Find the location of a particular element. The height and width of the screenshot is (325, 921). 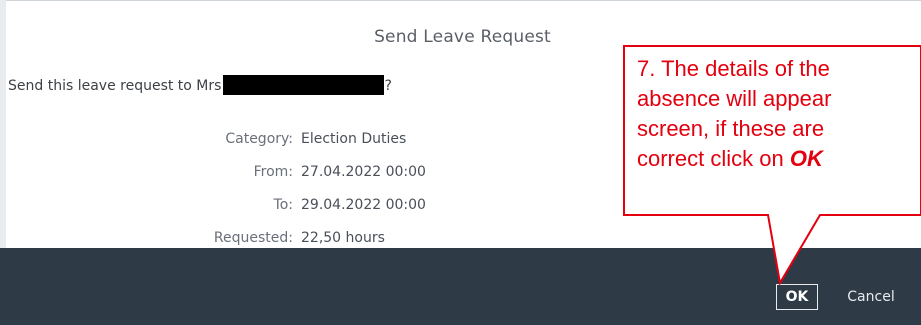

callout-line-2: absence will appear is located at coordinates (734, 98).